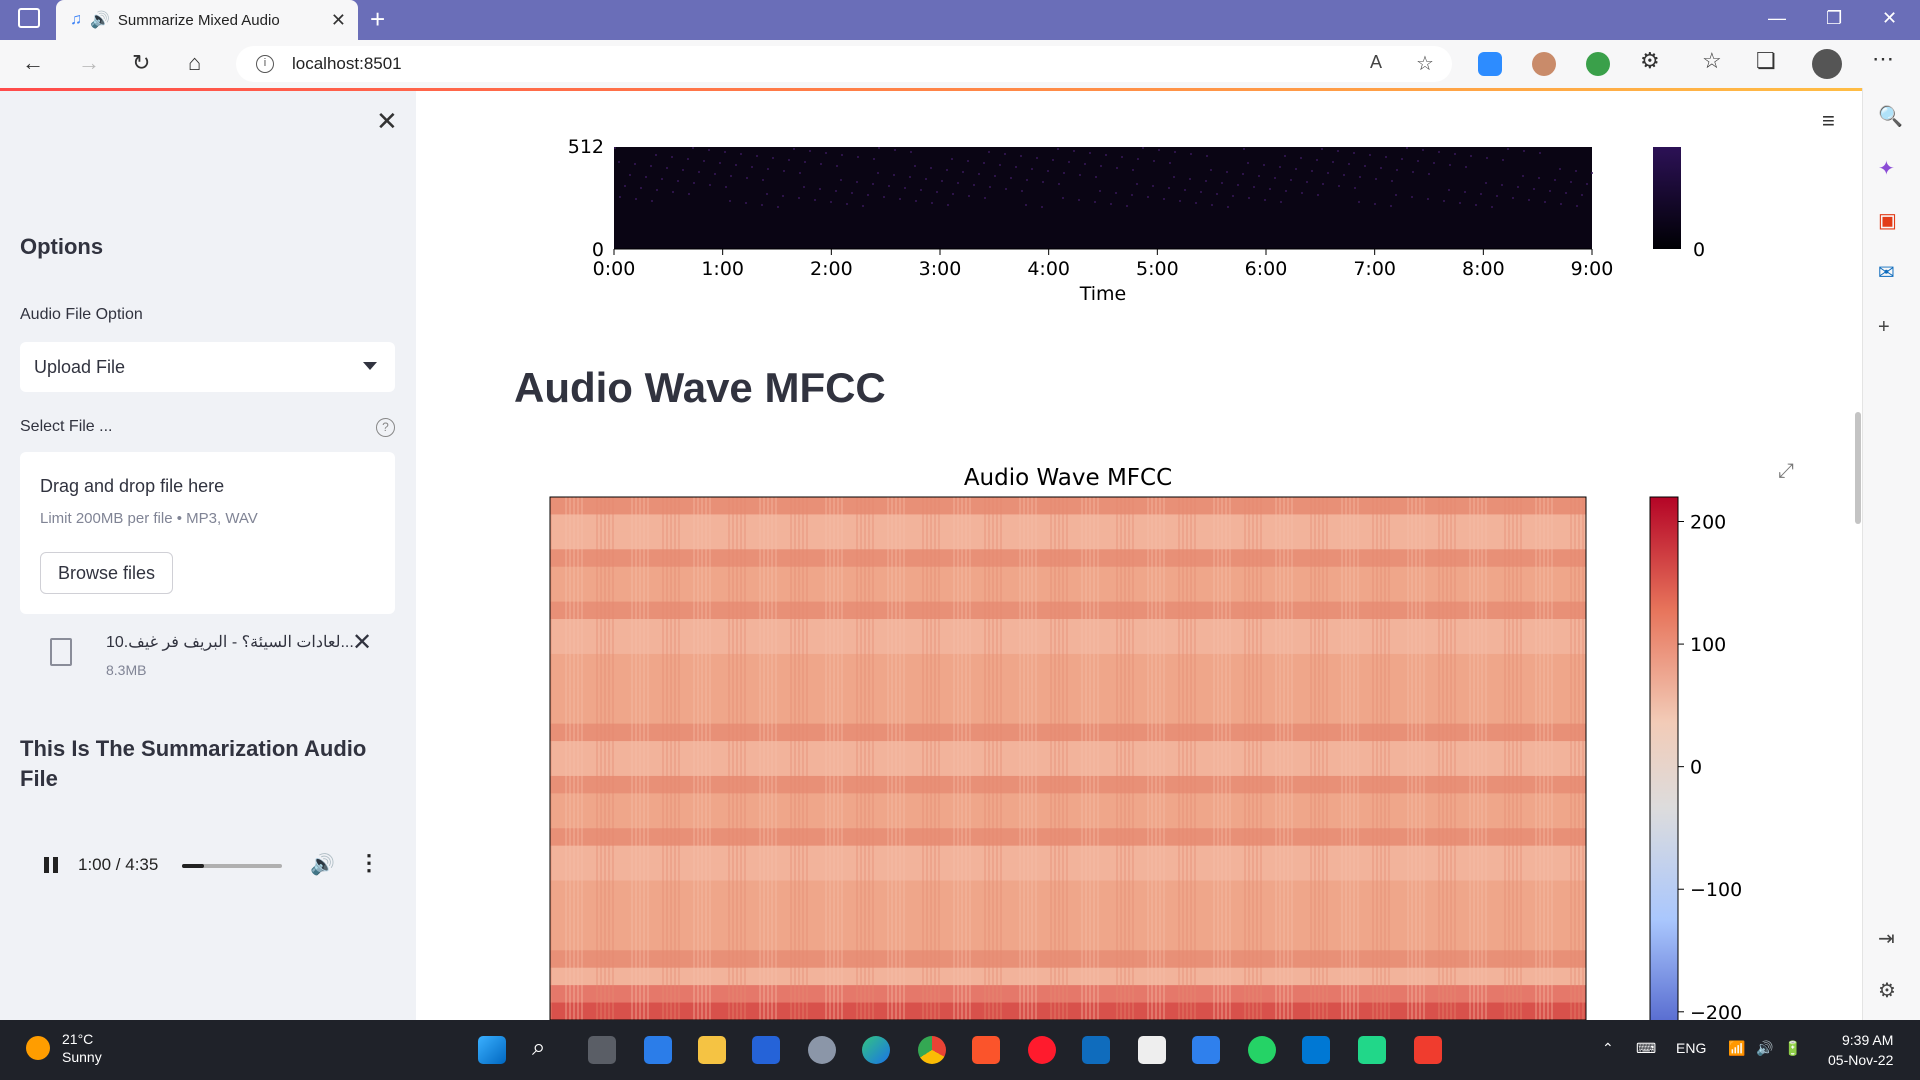 This screenshot has height=1080, width=1920. What do you see at coordinates (1828, 121) in the screenshot?
I see `hamburger-menu-icon: ≡` at bounding box center [1828, 121].